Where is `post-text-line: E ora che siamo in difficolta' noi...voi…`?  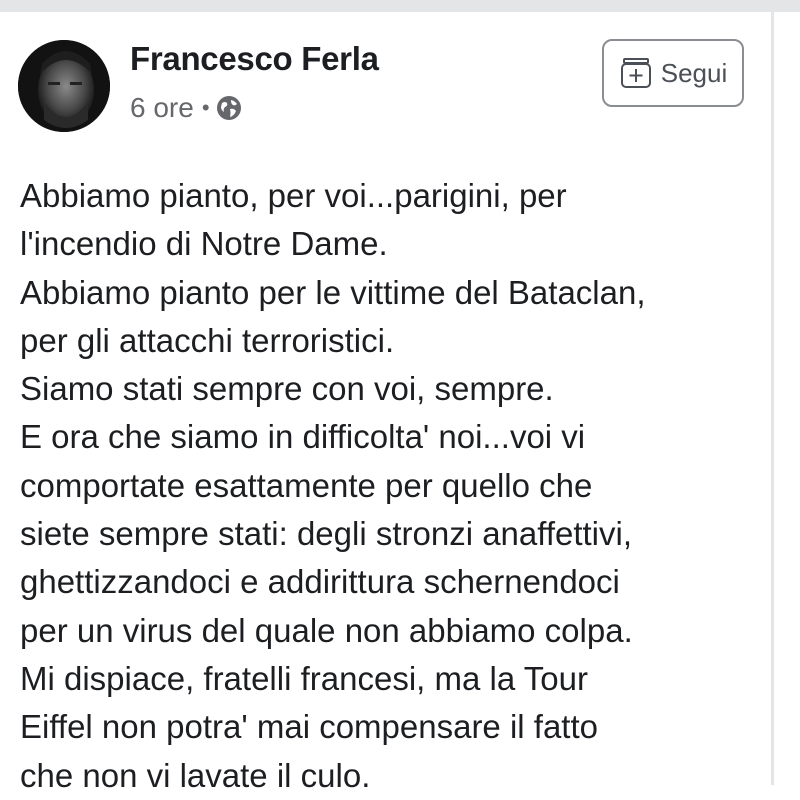
post-text-line: E ora che siamo in difficolta' noi...voi… is located at coordinates (303, 437).